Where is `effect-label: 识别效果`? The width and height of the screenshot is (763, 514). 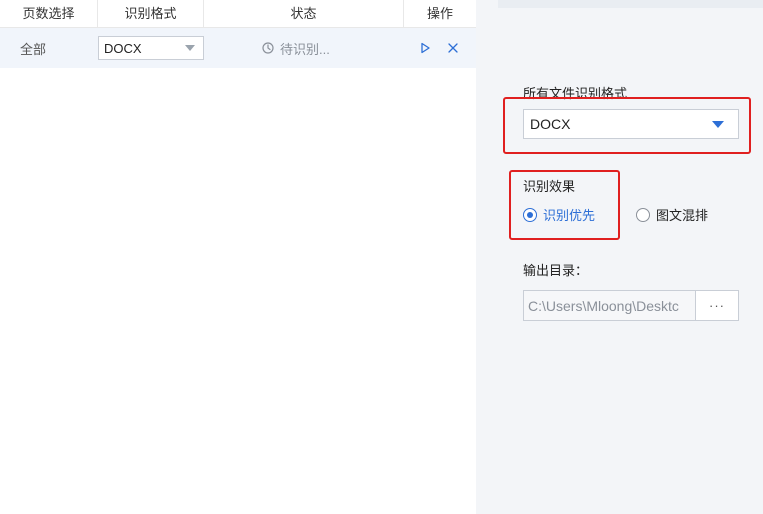 effect-label: 识别效果 is located at coordinates (549, 186).